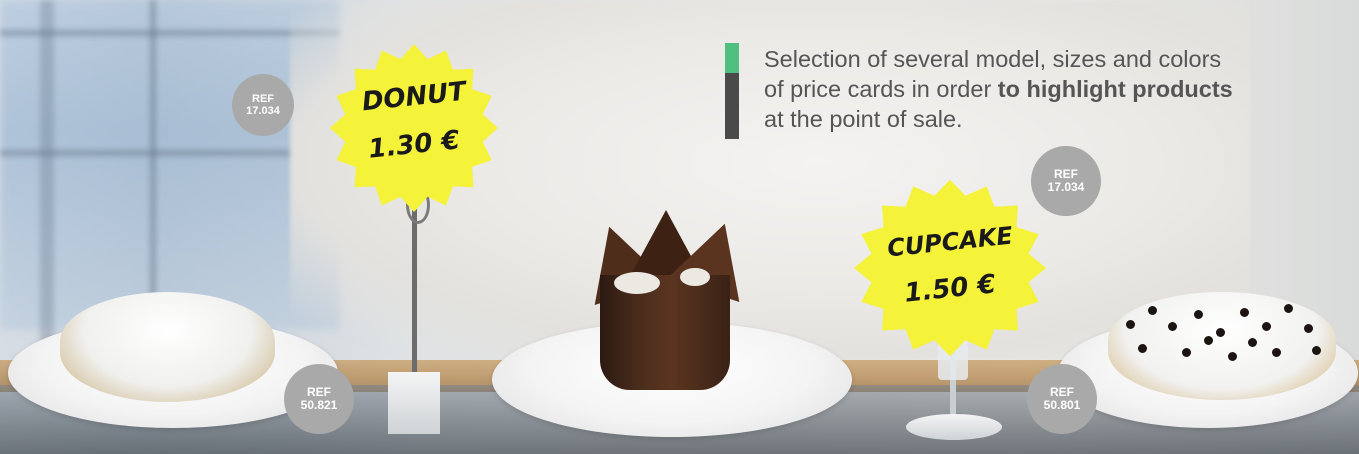 The image size is (1359, 454). What do you see at coordinates (1222, 346) in the screenshot?
I see `donut-chocolate` at bounding box center [1222, 346].